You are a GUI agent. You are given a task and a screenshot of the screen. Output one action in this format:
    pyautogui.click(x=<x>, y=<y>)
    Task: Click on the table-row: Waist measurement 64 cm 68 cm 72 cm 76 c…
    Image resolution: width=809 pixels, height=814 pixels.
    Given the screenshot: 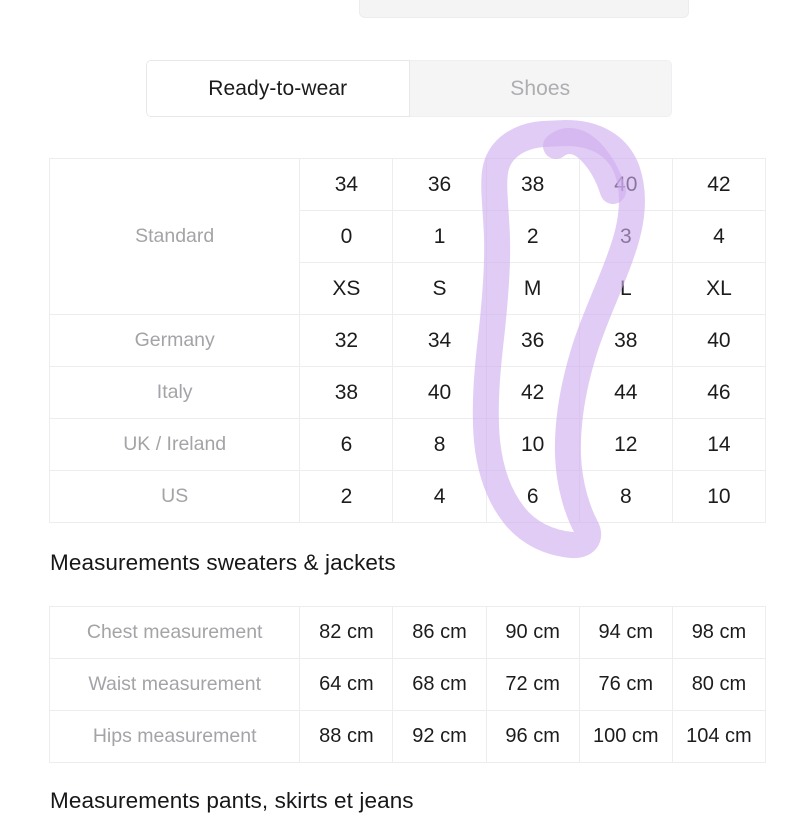 What is the action you would take?
    pyautogui.click(x=407, y=684)
    